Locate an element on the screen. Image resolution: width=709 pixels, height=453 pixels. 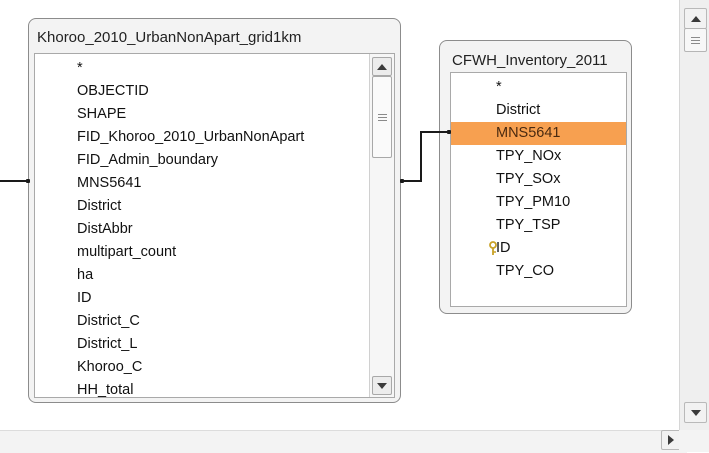
field-row: HH_total is located at coordinates (214, 388).